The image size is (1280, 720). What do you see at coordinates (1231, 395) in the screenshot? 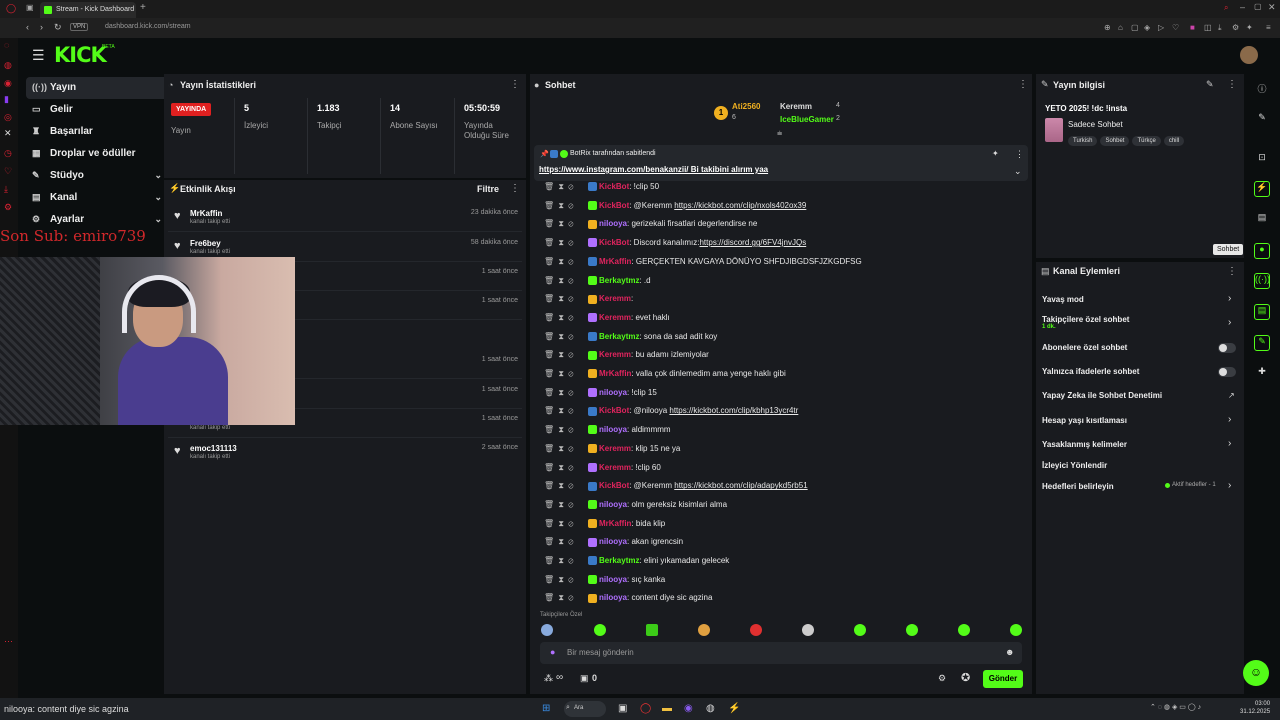
I see `external-link-icon: ↗` at bounding box center [1231, 395].